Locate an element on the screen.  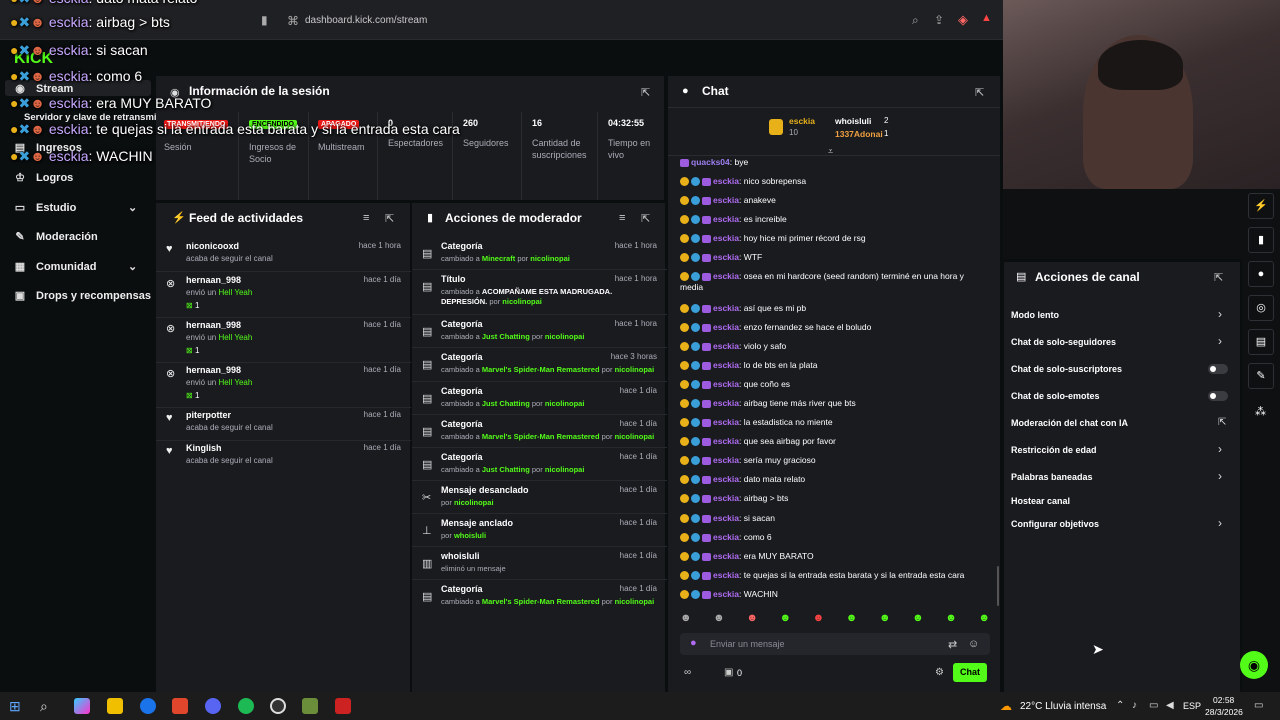
dock-lightning-icon: ⚡ is located at coordinates (1261, 206).